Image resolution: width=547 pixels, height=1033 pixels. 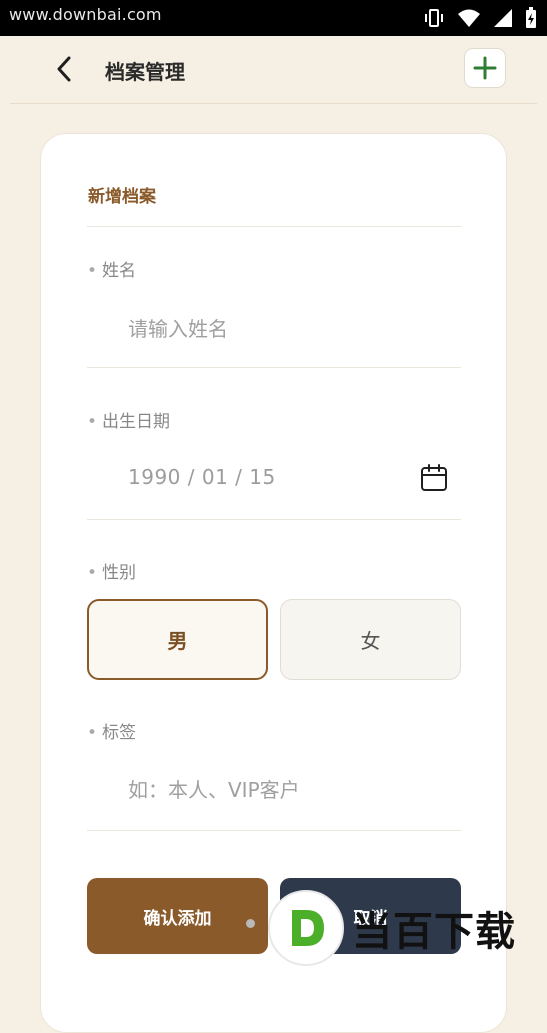 I want to click on tag-input, so click(x=268, y=790).